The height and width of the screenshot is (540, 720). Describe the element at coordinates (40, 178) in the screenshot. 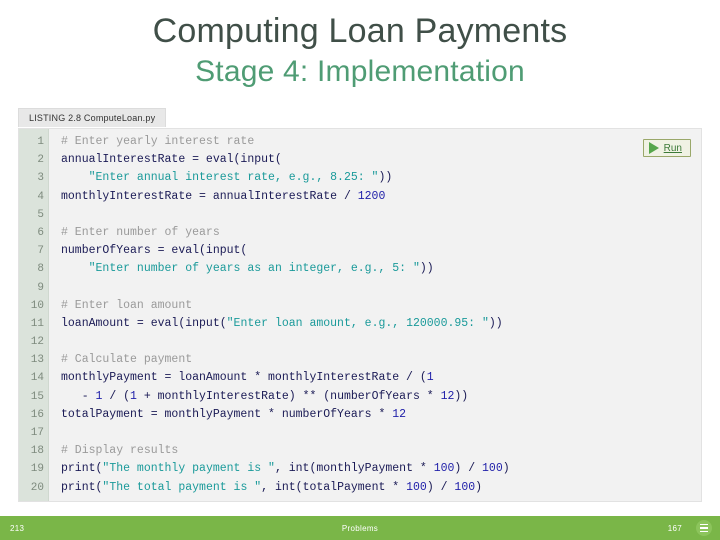

I see `code-line-number: 3` at that location.